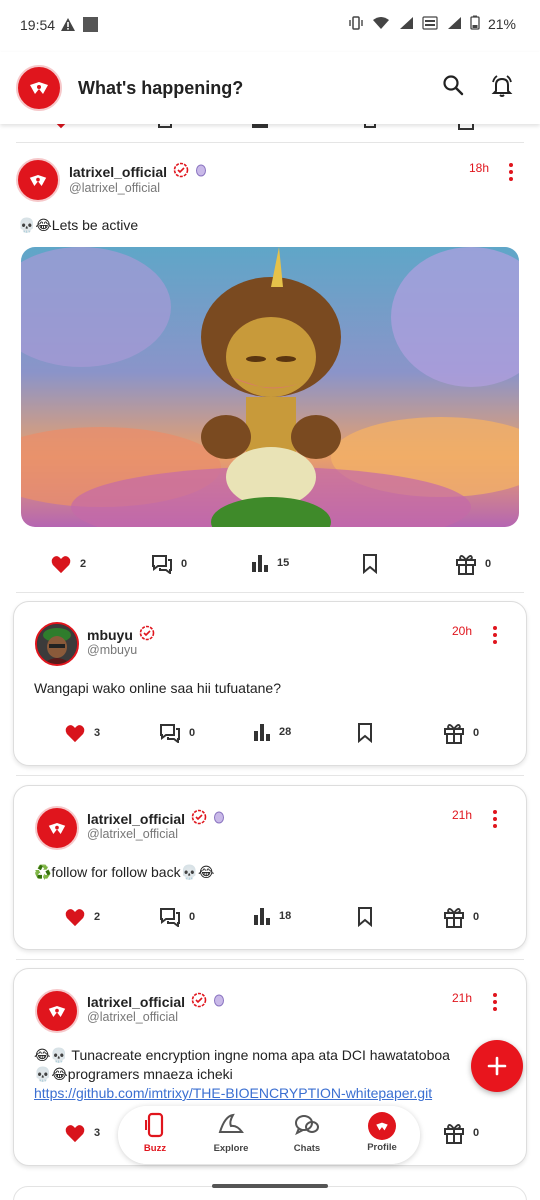 This screenshot has width=540, height=1200. Describe the element at coordinates (270, 1186) in the screenshot. I see `home-indicator` at that location.